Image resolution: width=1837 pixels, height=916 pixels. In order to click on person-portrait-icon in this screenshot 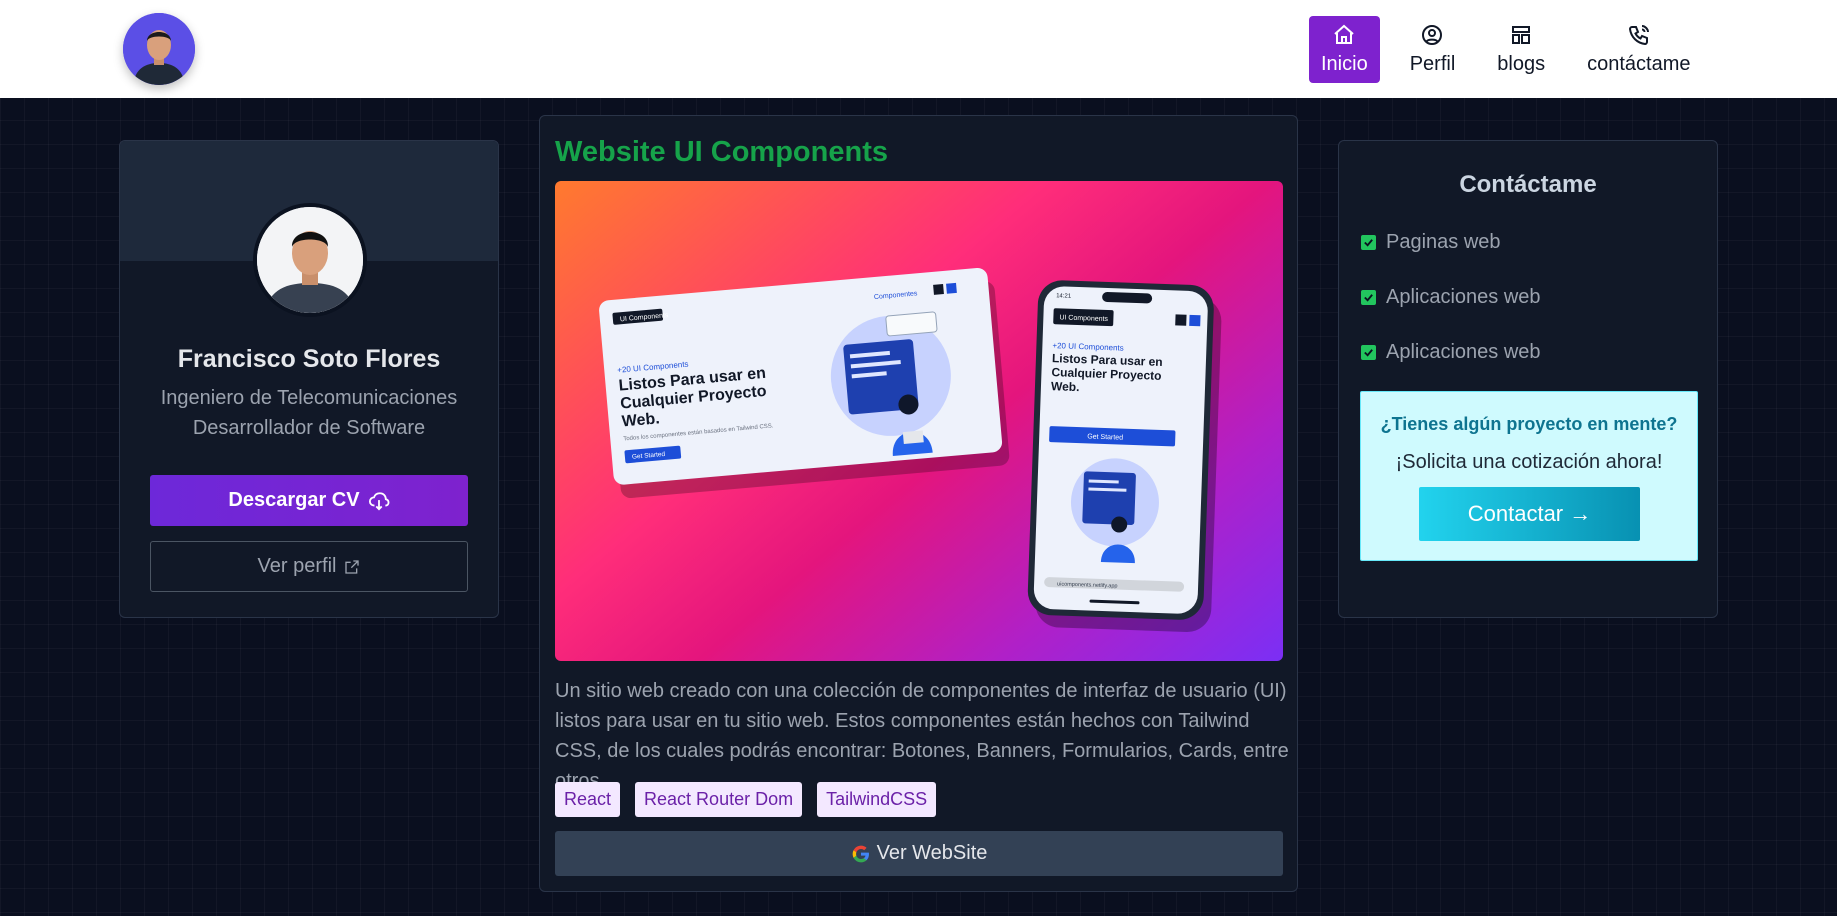, I will do `click(310, 260)`.